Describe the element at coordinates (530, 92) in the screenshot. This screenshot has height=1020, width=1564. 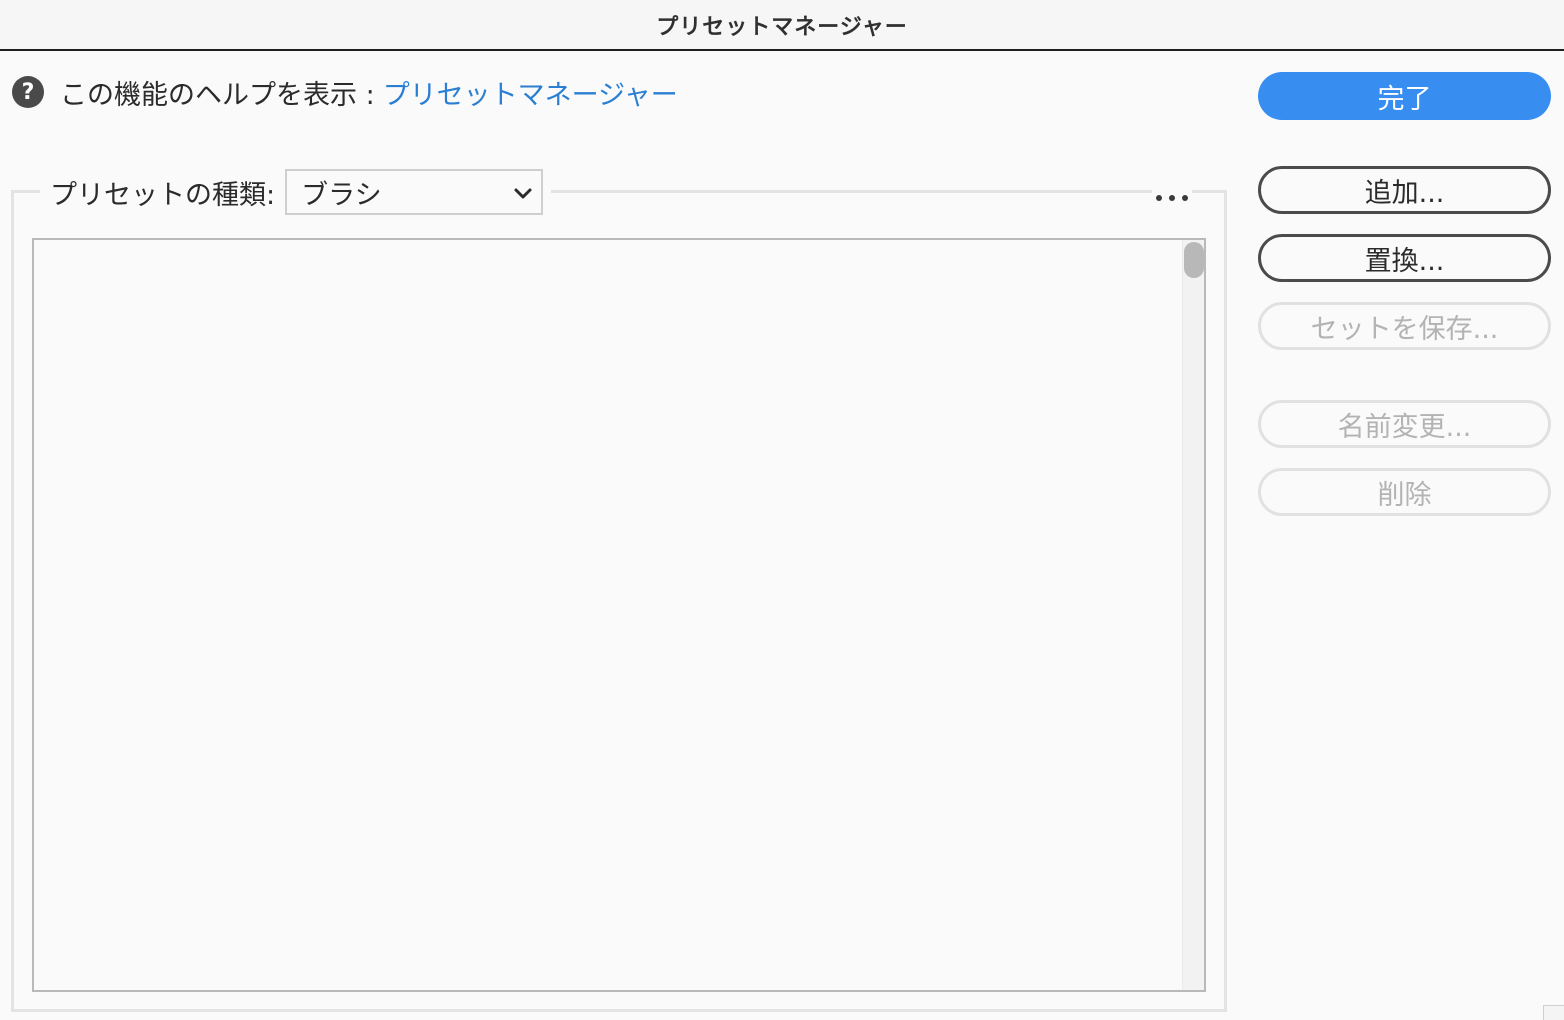
I see `help-link: プリセットマネージャー` at that location.